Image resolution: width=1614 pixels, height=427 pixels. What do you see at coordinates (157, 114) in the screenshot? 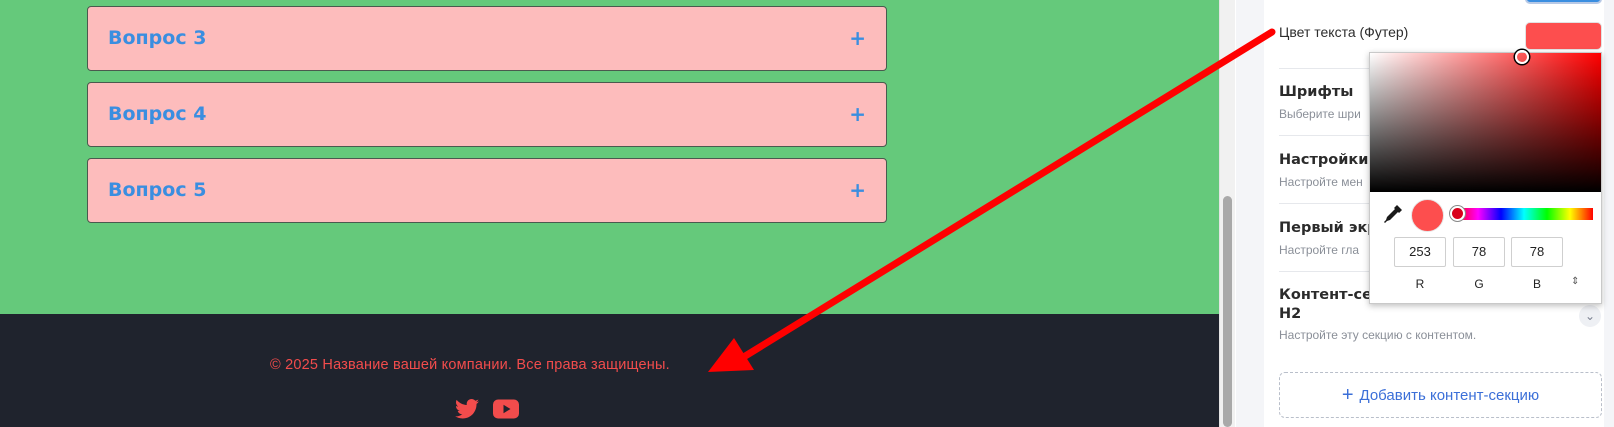
I see `faq-question: Вопрос 4` at bounding box center [157, 114].